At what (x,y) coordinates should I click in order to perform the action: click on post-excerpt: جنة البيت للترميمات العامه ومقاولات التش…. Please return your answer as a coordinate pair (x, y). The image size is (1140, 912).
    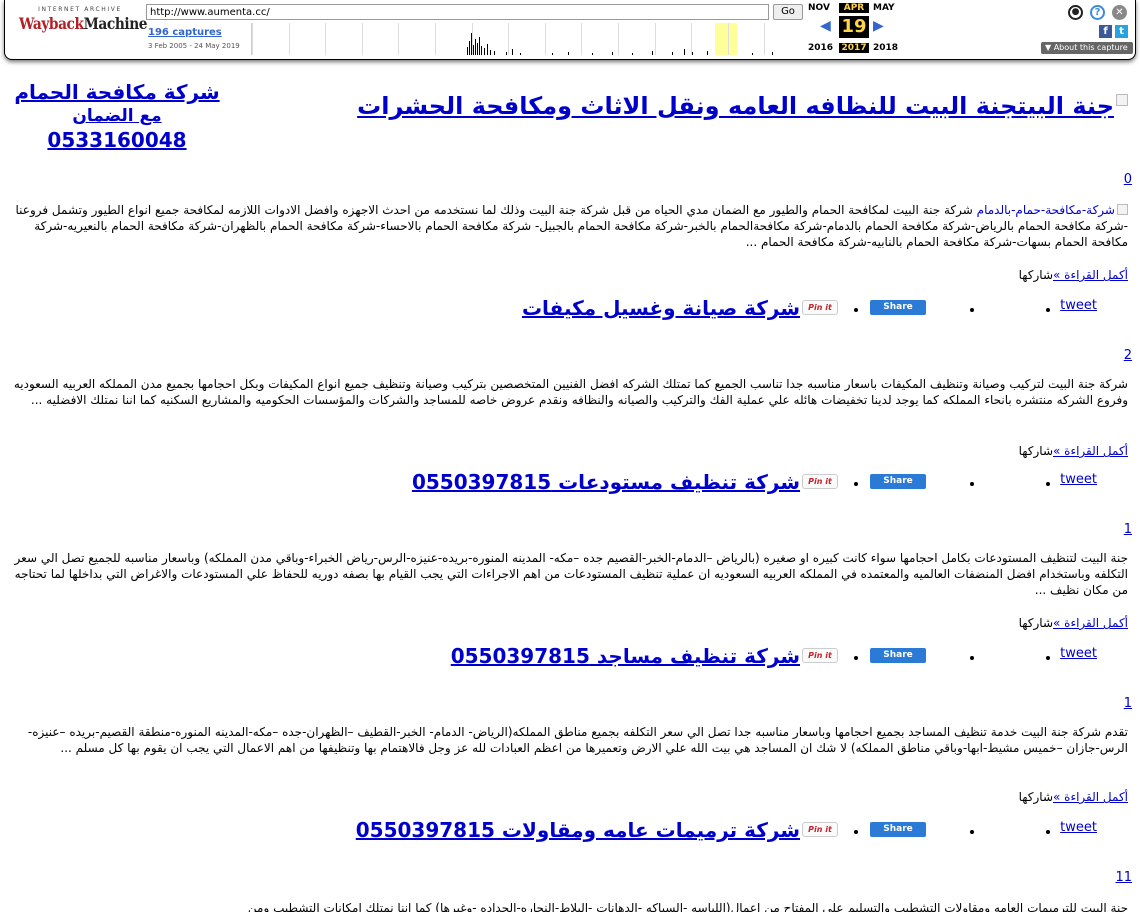
    Looking at the image, I should click on (687, 906).